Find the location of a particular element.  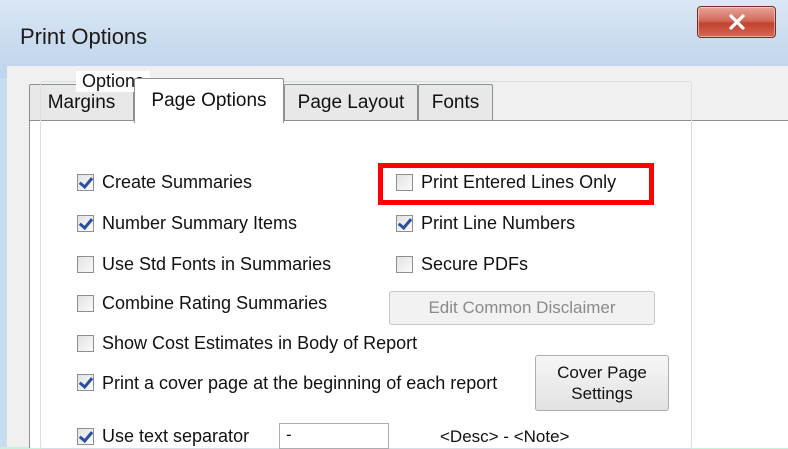

separator-format-hint: <Desc> - <Note> is located at coordinates (505, 436).